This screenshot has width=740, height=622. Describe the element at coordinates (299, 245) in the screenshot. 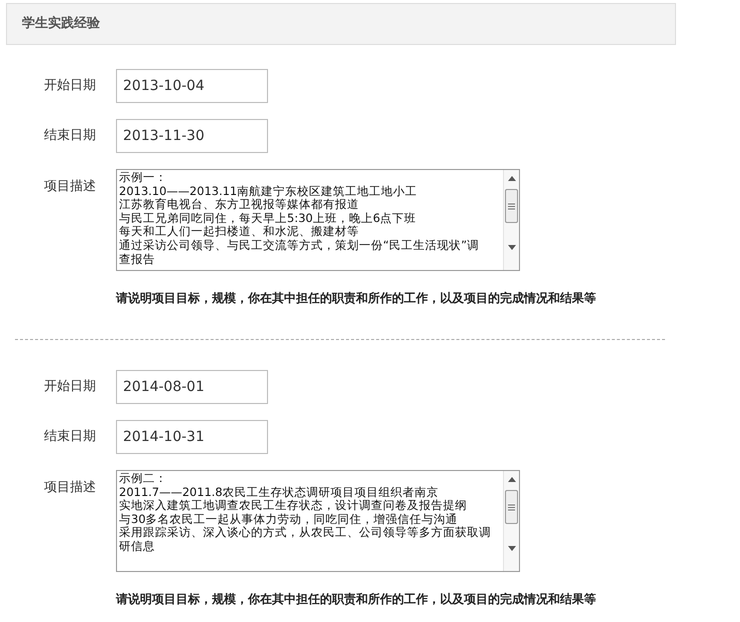

I see `description-line: 通过采访公司领导、与民工交流等方式，策划一份“民工生活现状”调` at that location.